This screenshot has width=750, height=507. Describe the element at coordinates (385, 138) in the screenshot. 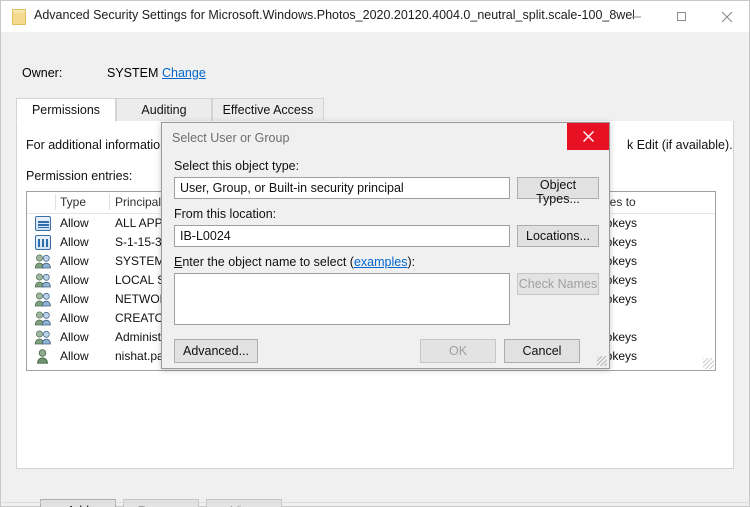

I see `dialog-titlebar: Select User or Group` at that location.